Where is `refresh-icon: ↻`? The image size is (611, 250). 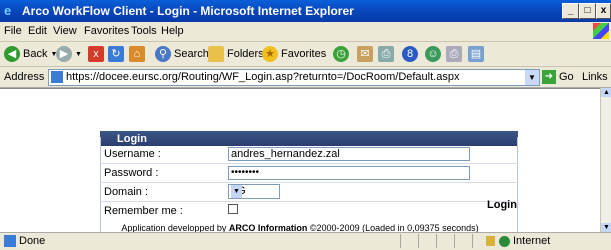 refresh-icon: ↻ is located at coordinates (116, 54).